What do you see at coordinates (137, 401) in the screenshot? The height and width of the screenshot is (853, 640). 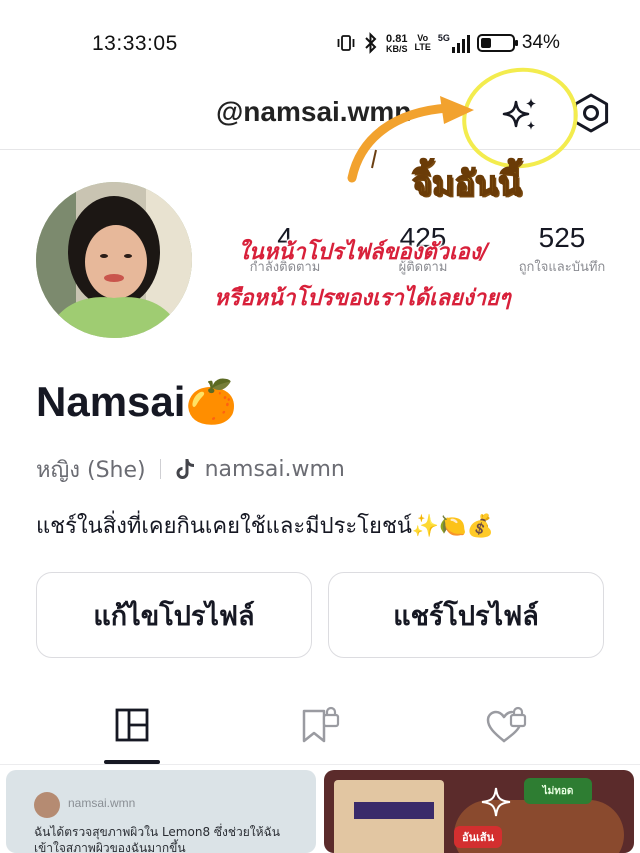 I see `display-name: Namsai🍊` at bounding box center [137, 401].